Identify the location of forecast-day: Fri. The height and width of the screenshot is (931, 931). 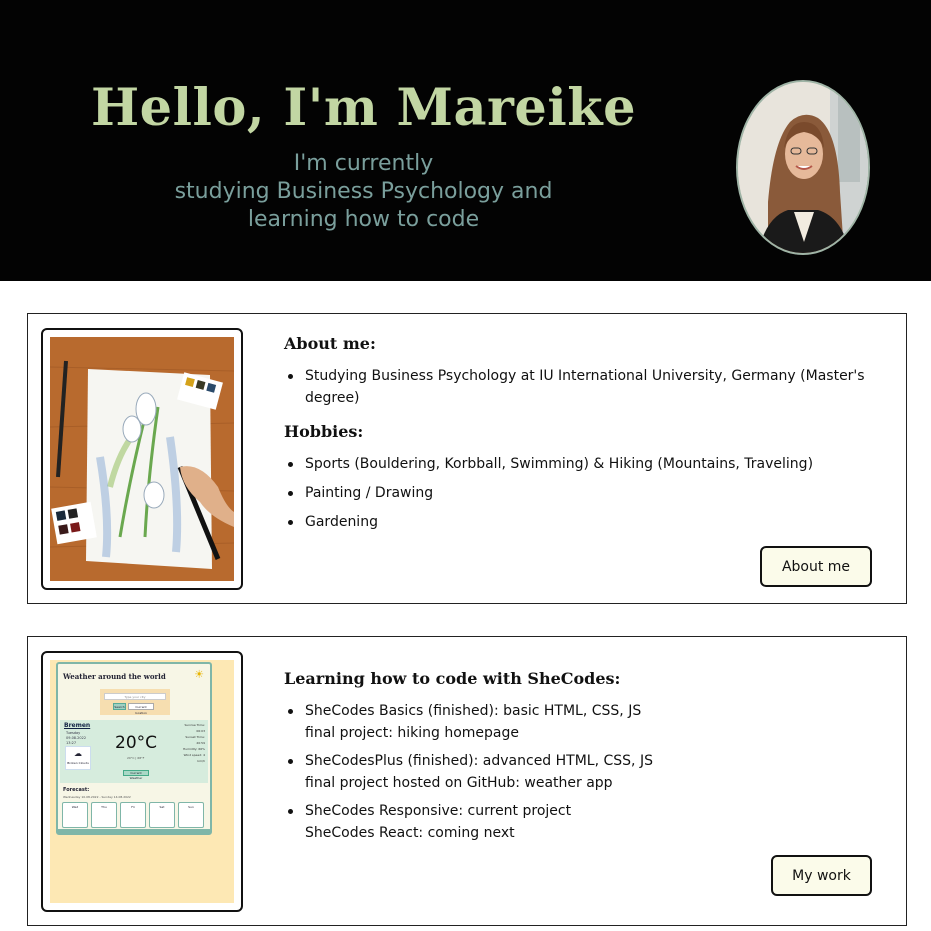
(133, 815).